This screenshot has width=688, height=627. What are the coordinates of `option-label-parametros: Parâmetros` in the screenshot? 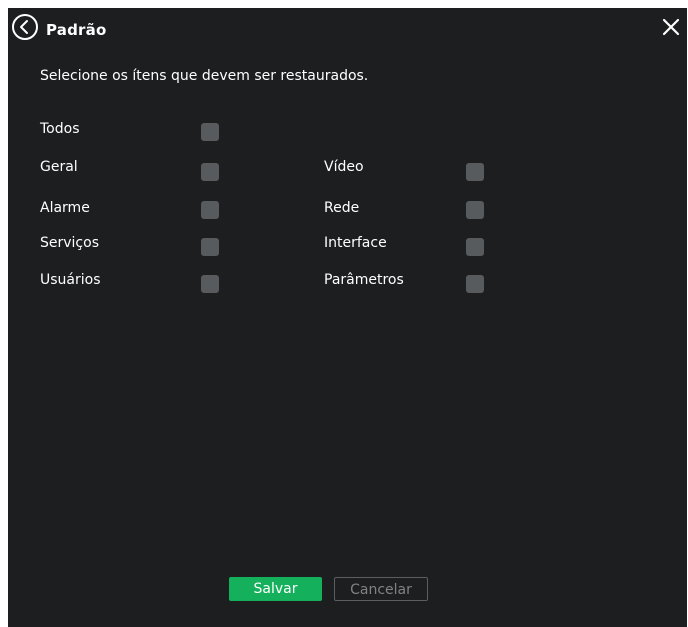 It's located at (364, 280).